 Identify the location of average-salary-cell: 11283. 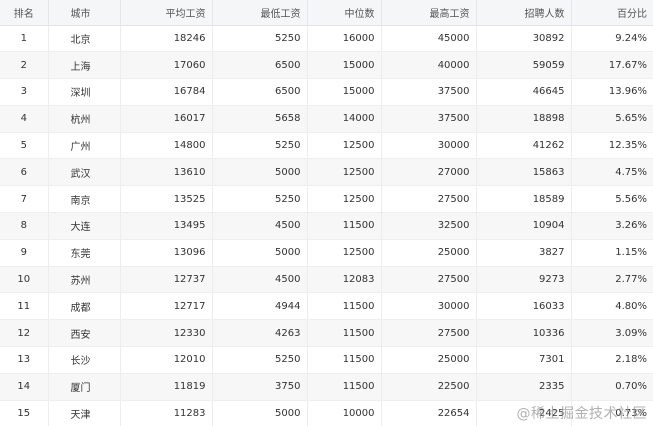
(166, 413).